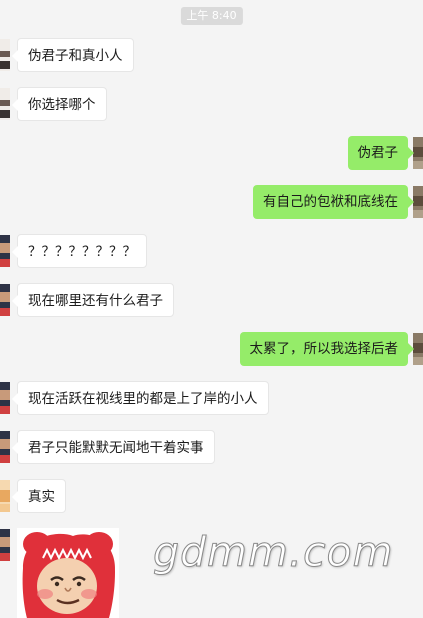 This screenshot has height=618, width=423. Describe the element at coordinates (211, 104) in the screenshot. I see `message-row: 你选择哪个` at that location.